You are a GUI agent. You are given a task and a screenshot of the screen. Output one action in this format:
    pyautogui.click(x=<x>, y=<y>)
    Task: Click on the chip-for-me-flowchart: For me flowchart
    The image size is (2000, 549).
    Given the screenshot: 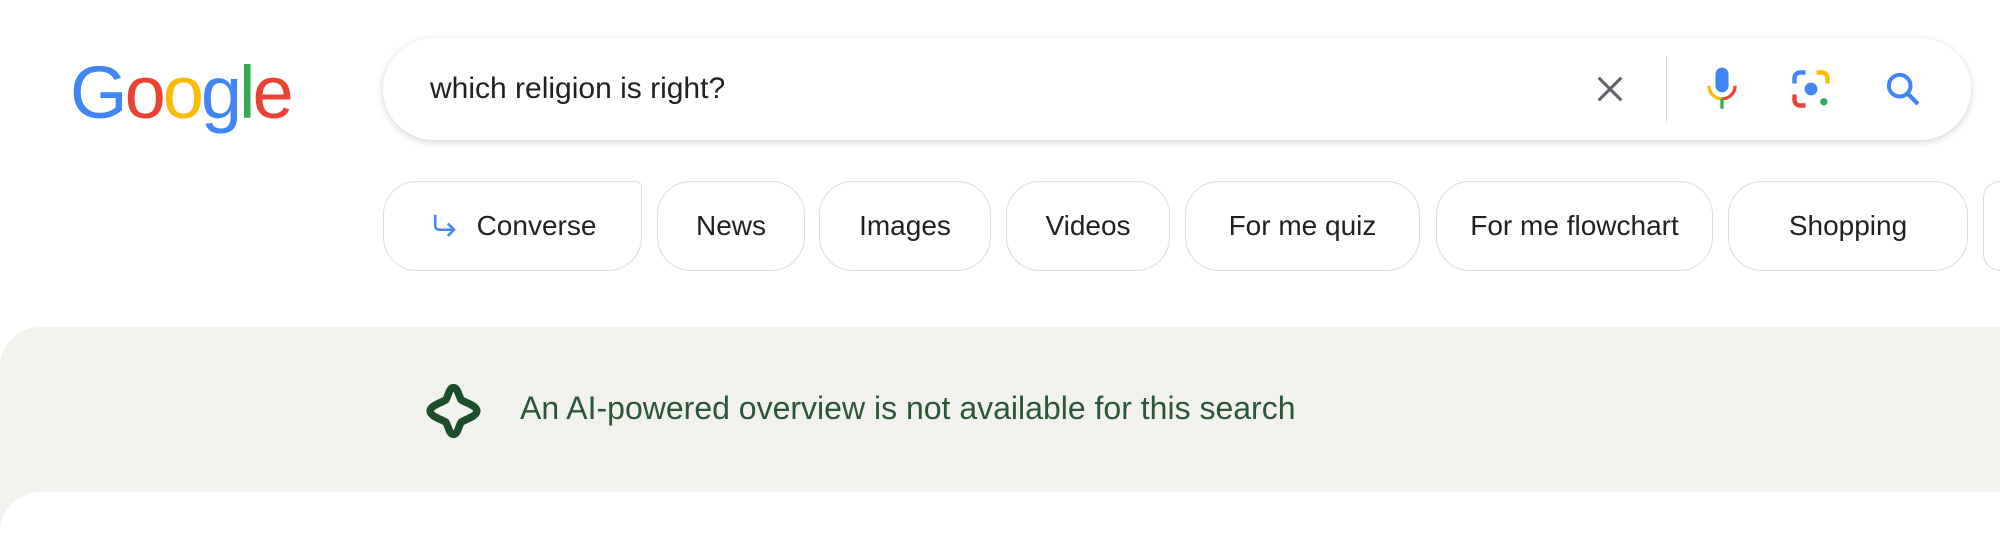 What is the action you would take?
    pyautogui.click(x=1574, y=226)
    